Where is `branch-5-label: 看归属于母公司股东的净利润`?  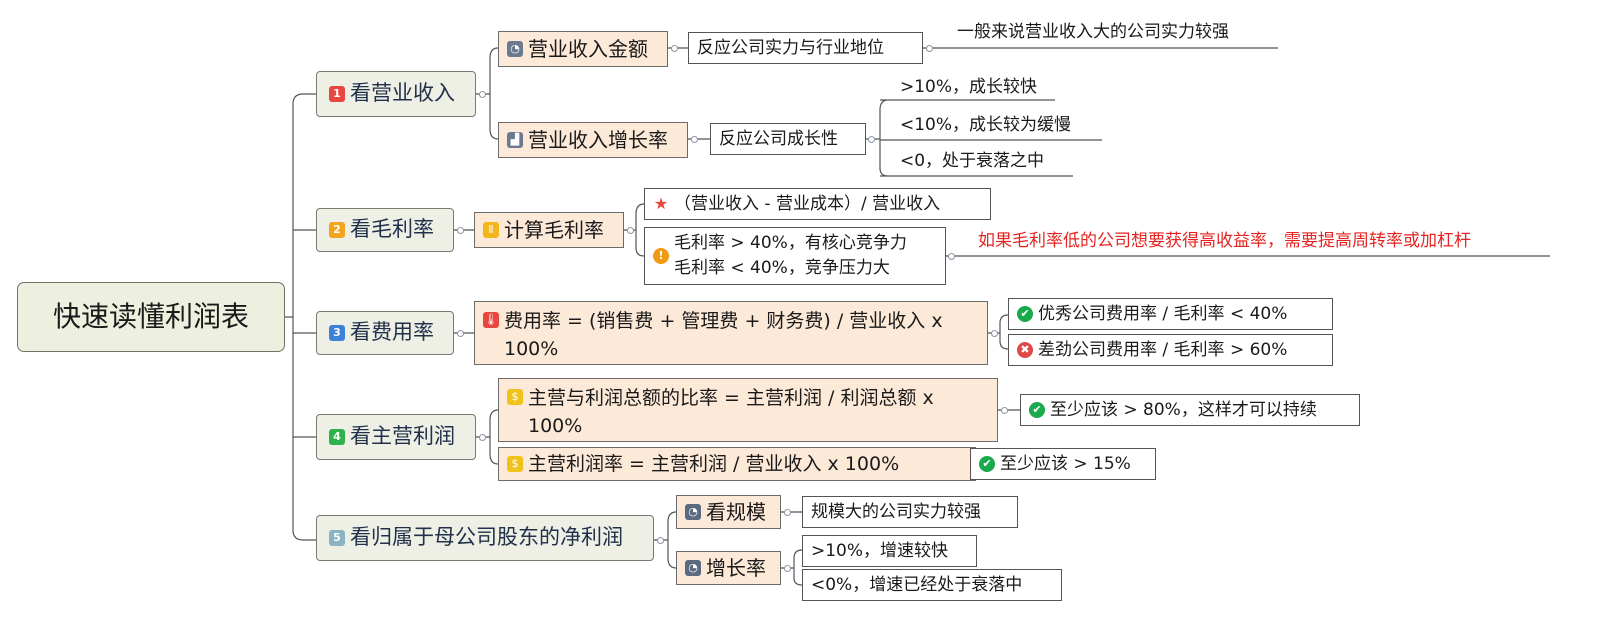 branch-5-label: 看归属于母公司股东的净利润 is located at coordinates (486, 537).